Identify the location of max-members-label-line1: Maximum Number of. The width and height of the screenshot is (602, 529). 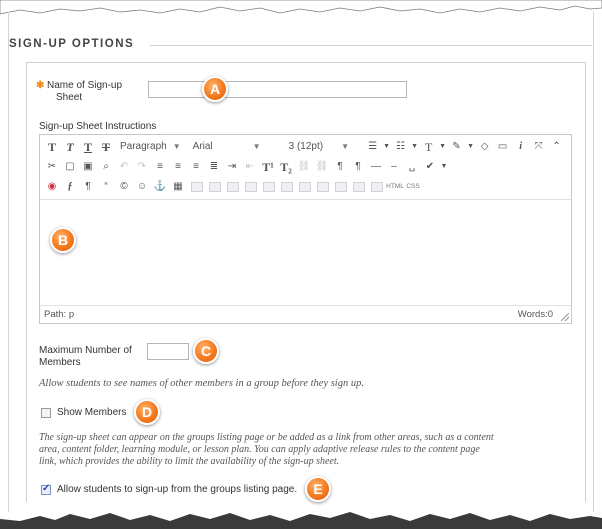
(85, 350).